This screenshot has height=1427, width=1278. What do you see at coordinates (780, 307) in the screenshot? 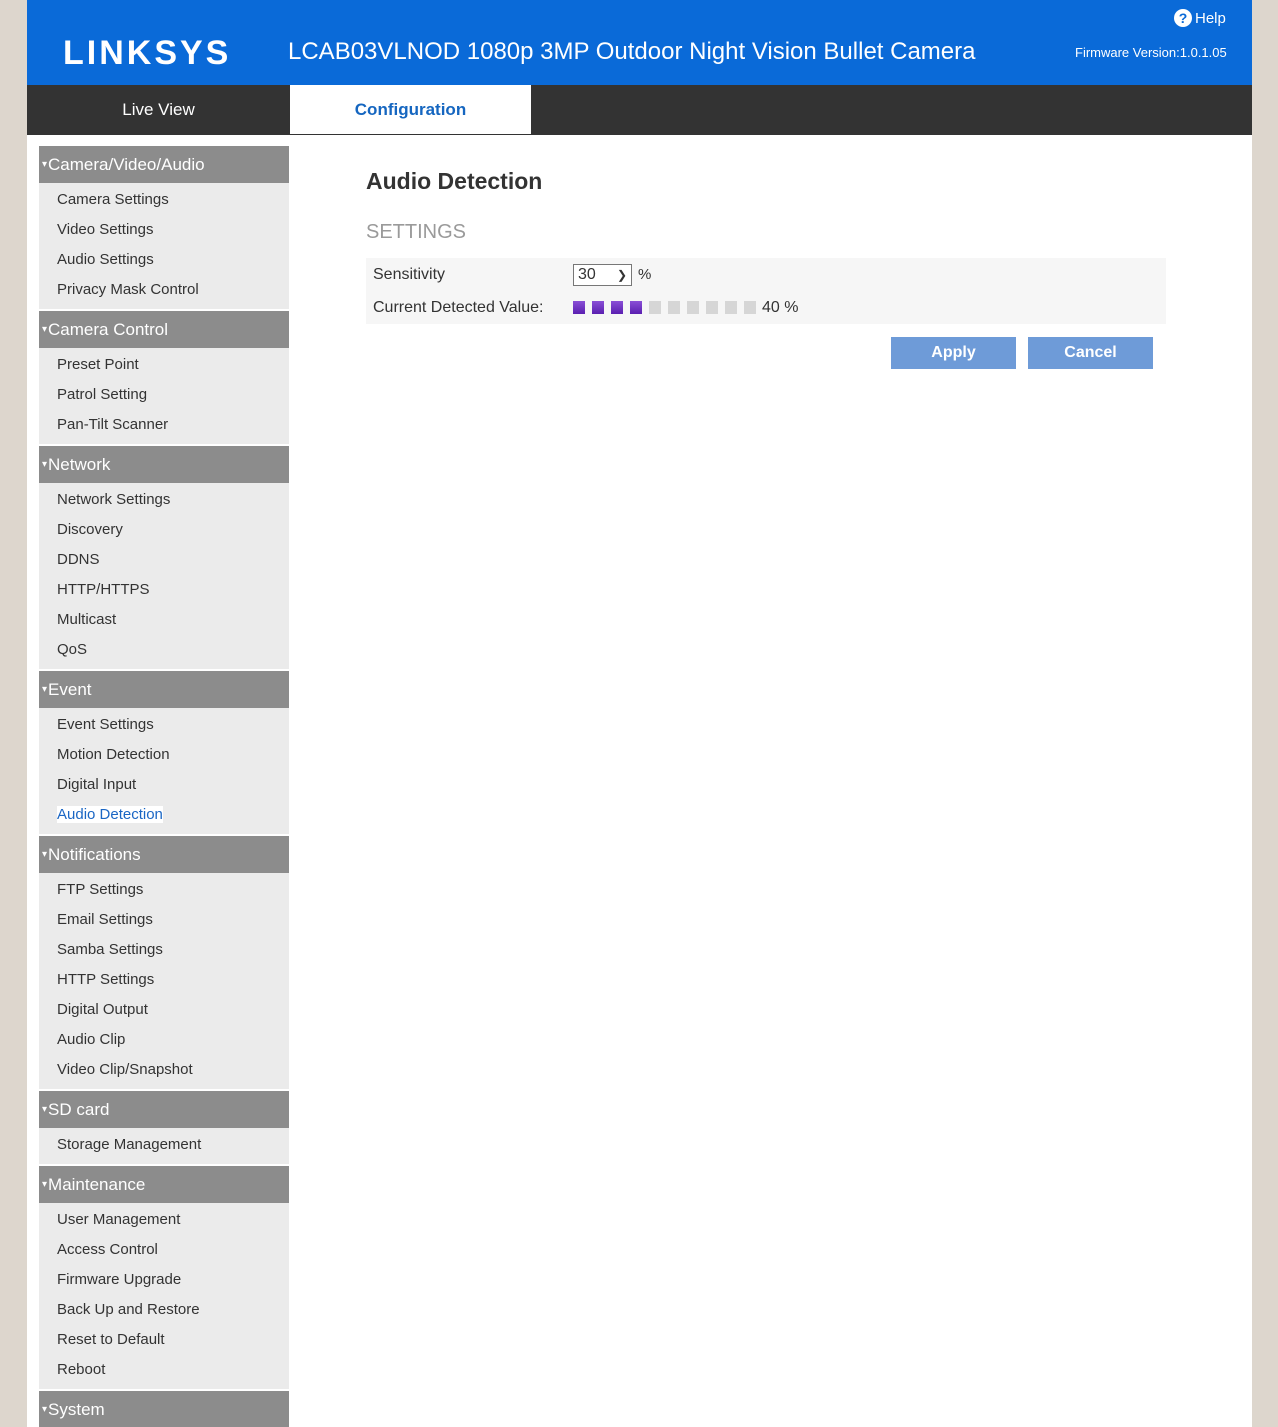
I see `detected-value-text: 40 %` at bounding box center [780, 307].